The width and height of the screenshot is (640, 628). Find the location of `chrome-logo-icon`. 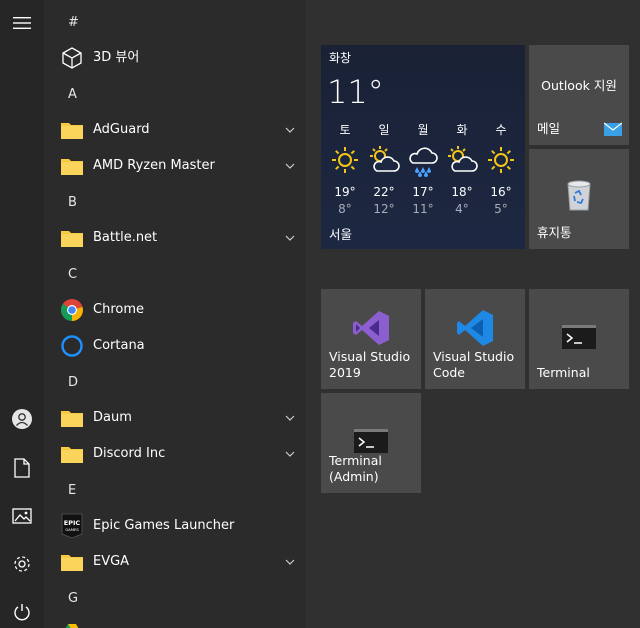

chrome-logo-icon is located at coordinates (72, 310).